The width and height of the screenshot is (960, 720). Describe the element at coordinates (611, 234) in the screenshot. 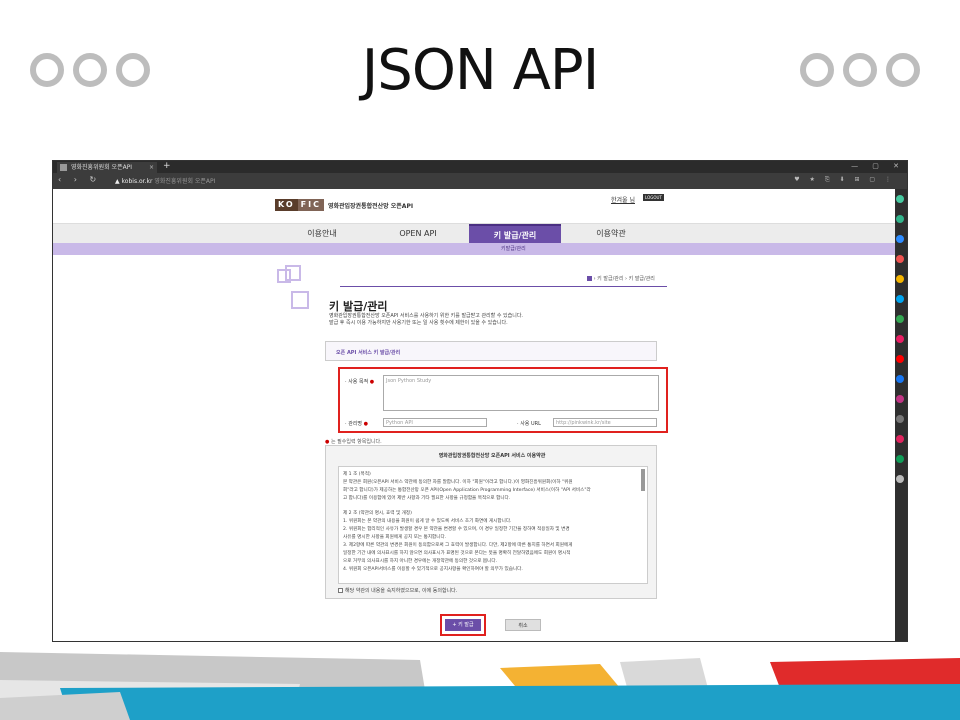

I see `nav-item-terms: 이용약관` at that location.